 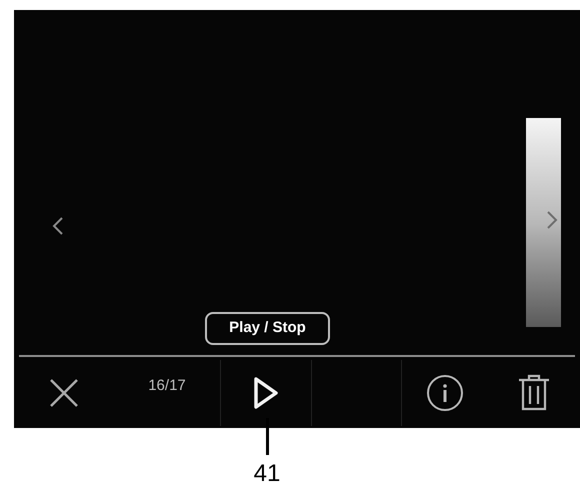 What do you see at coordinates (445, 393) in the screenshot?
I see `info-icon` at bounding box center [445, 393].